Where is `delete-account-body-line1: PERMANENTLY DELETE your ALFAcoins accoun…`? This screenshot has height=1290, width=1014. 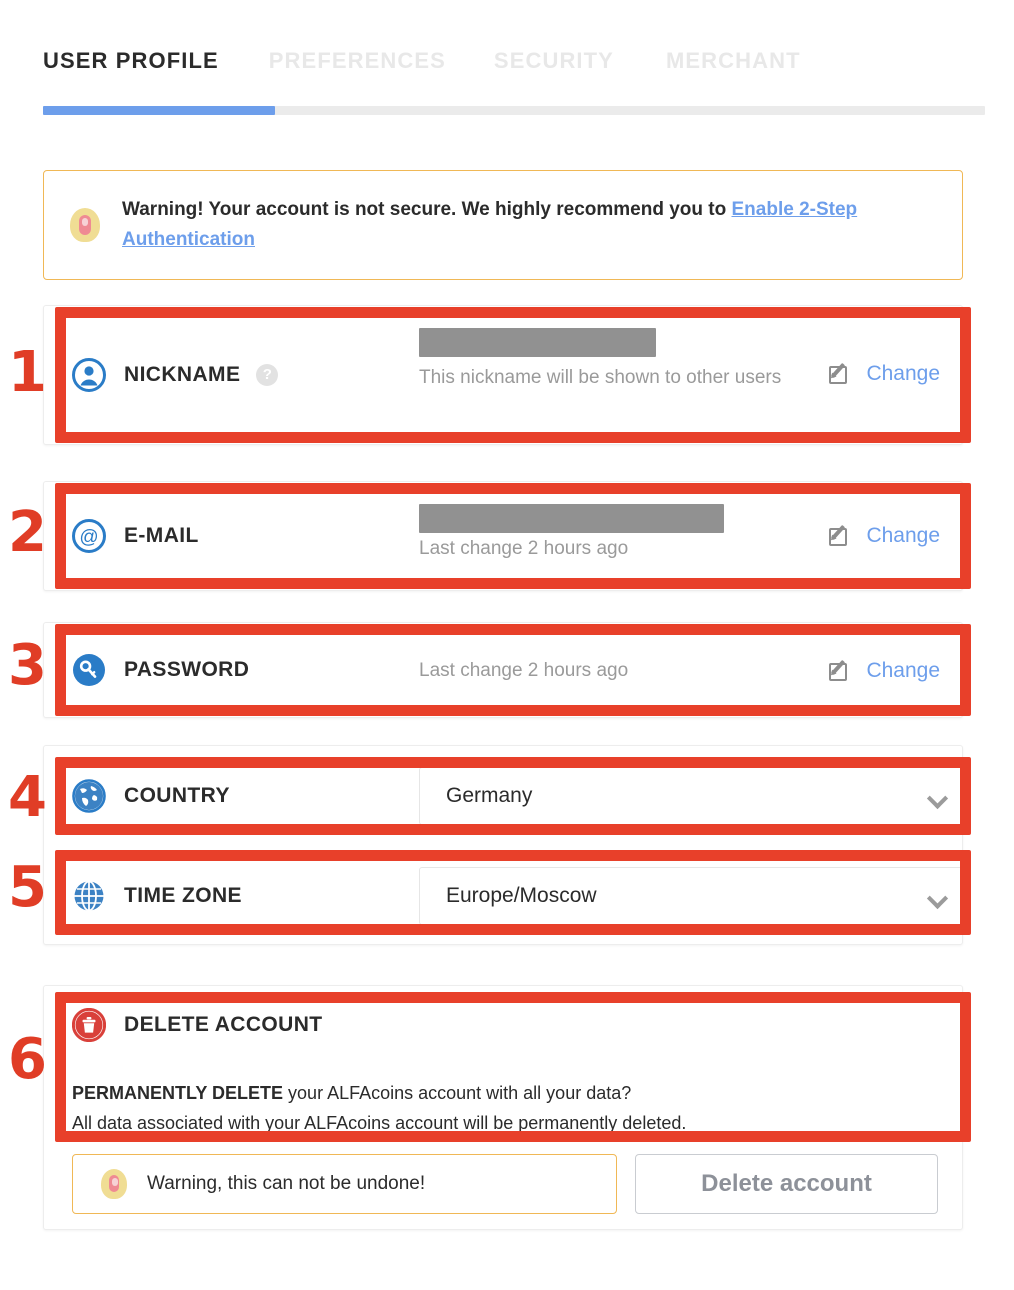
delete-account-body-line1: PERMANENTLY DELETE your ALFAcoins accoun… is located at coordinates (502, 1093).